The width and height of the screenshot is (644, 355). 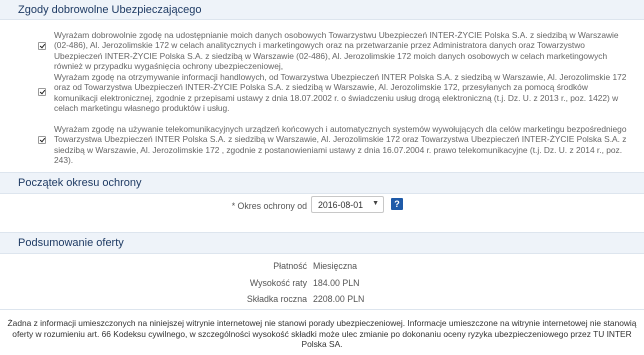 What do you see at coordinates (276, 299) in the screenshot?
I see `summary-label: Składka roczna` at bounding box center [276, 299].